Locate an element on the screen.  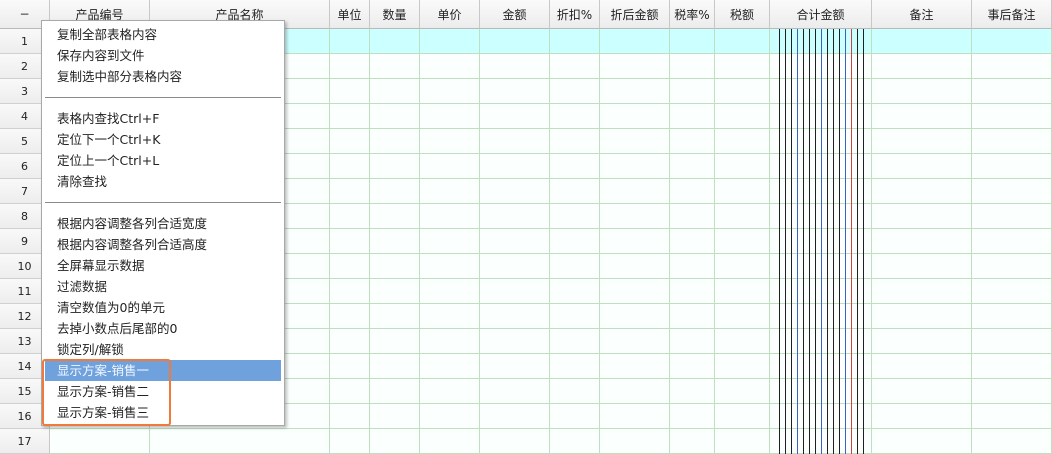
menu-item-0-0: 复制全部表格内容 is located at coordinates (163, 34).